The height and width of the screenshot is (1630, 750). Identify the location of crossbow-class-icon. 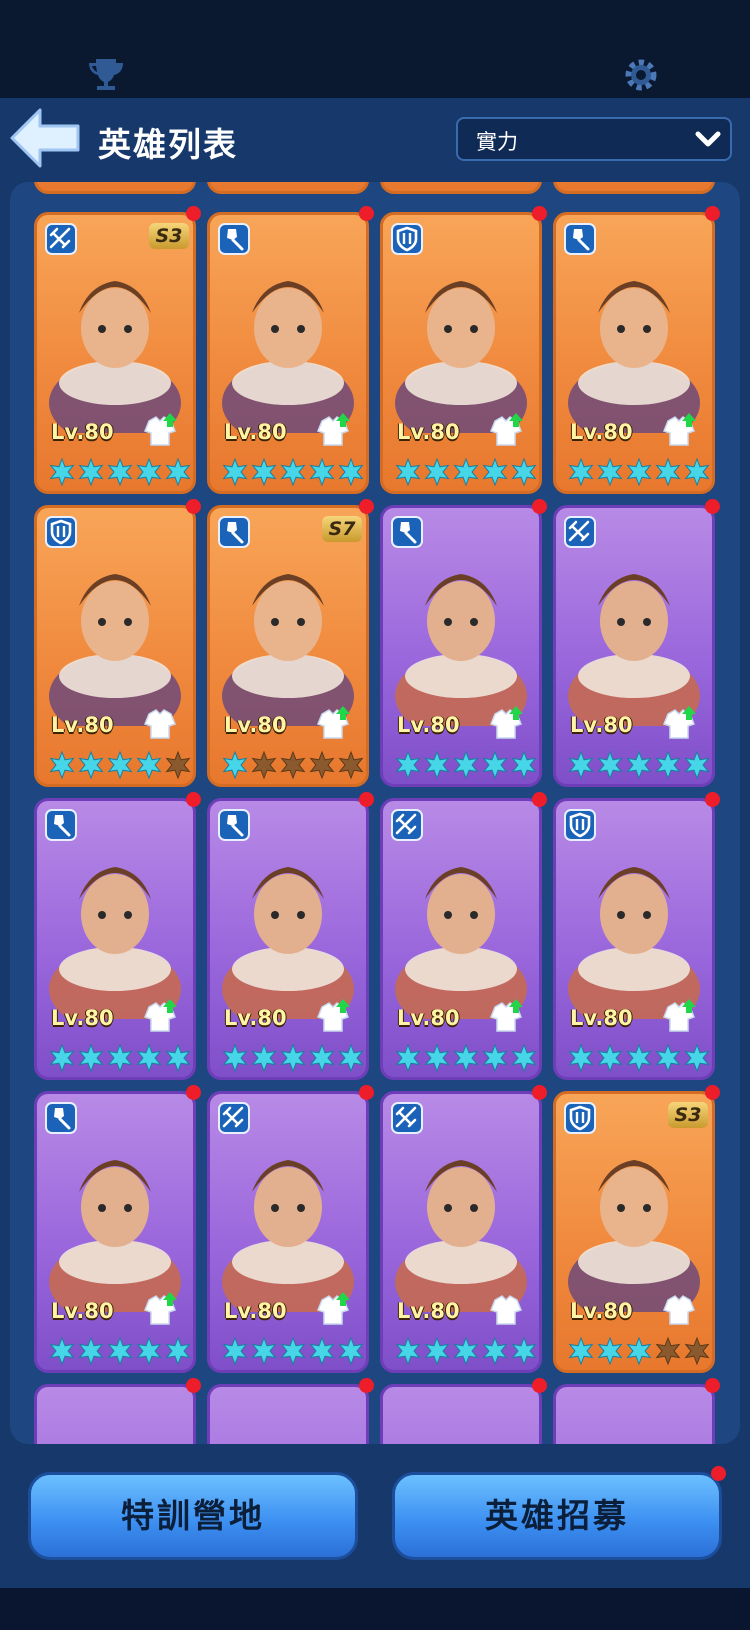
(234, 1118).